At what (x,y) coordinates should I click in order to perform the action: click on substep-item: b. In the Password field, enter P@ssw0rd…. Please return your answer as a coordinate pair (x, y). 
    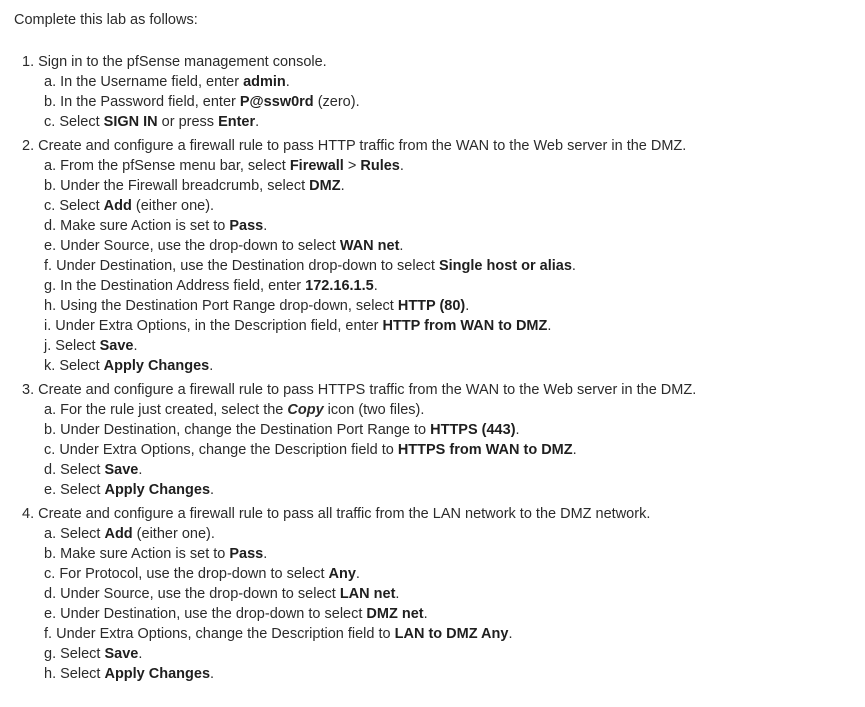
    Looking at the image, I should click on (370, 102).